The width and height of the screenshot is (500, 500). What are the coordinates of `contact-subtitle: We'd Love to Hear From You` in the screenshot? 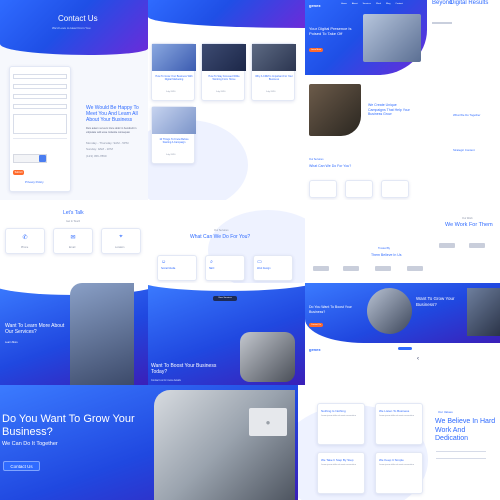 It's located at (71, 28).